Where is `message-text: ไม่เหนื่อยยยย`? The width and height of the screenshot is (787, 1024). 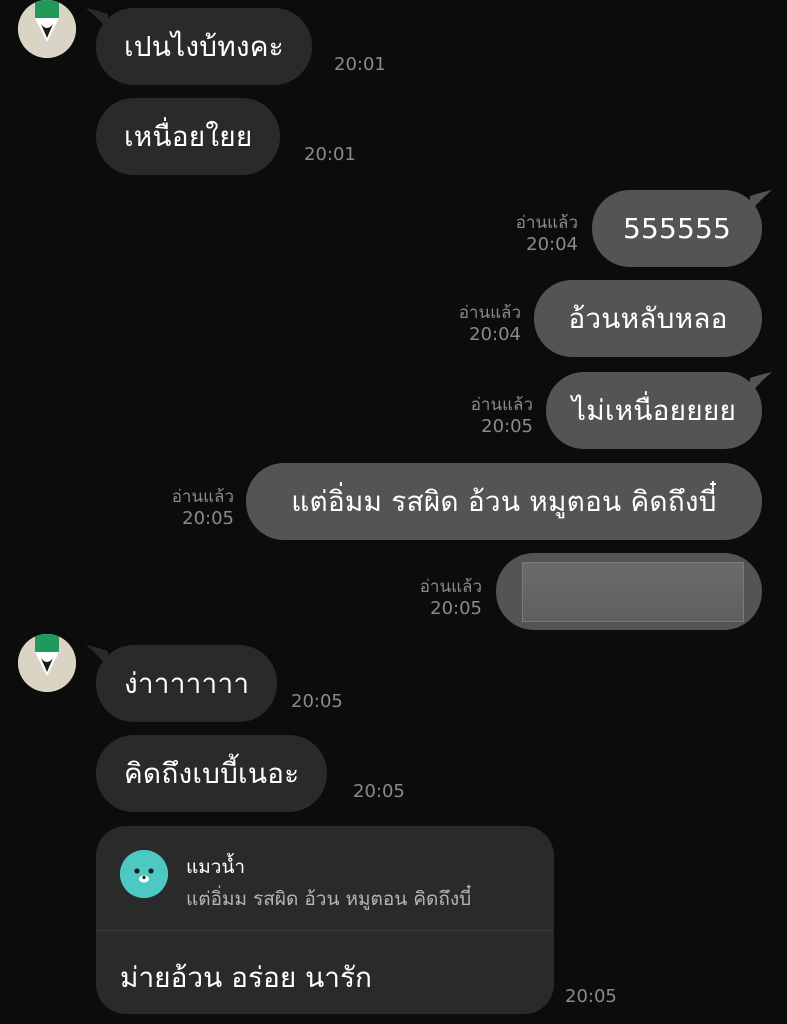
message-text: ไม่เหนื่อยยยย is located at coordinates (654, 410).